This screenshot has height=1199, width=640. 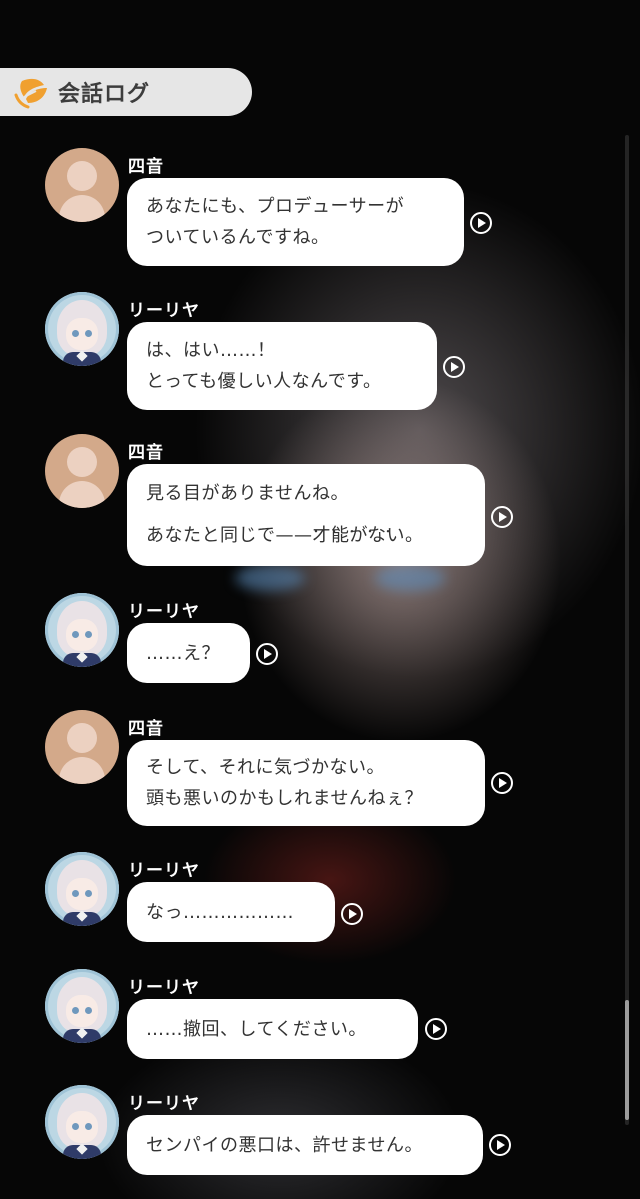 What do you see at coordinates (104, 94) in the screenshot?
I see `log-title: 会話ログ` at bounding box center [104, 94].